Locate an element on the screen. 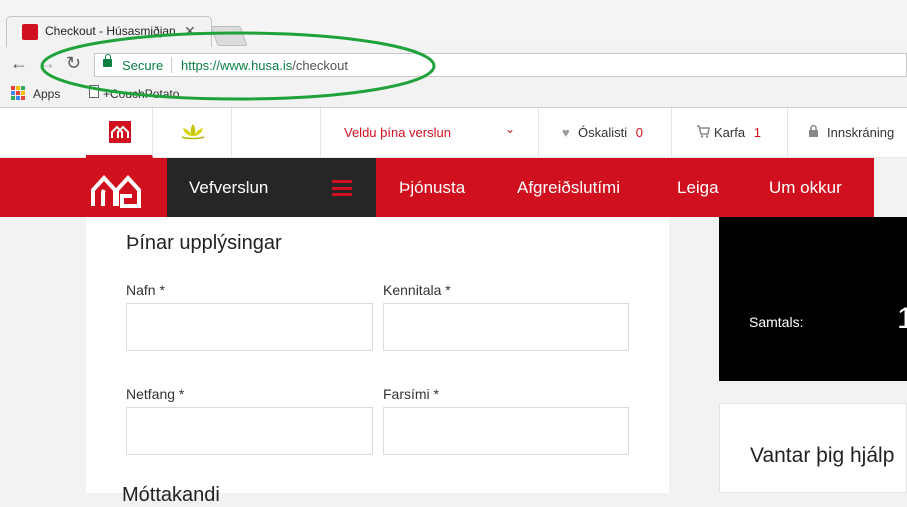 This screenshot has width=907, height=507. nav-item-um-okkur: Um okkur is located at coordinates (805, 188).